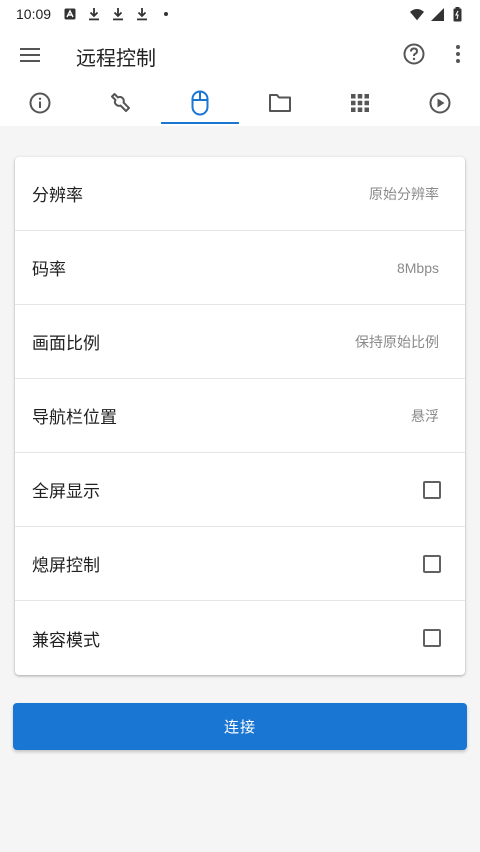 This screenshot has height=852, width=480. What do you see at coordinates (166, 14) in the screenshot?
I see `dot-icon` at bounding box center [166, 14].